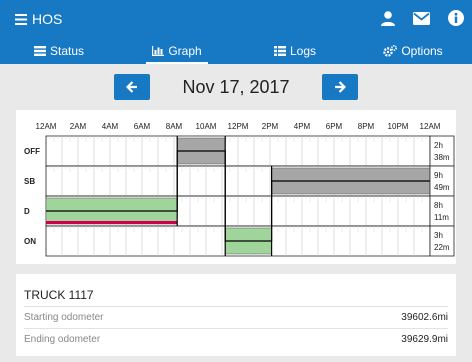 Image resolution: width=472 pixels, height=362 pixels. Describe the element at coordinates (442, 247) in the screenshot. I see `total-minutes: 22m` at that location.